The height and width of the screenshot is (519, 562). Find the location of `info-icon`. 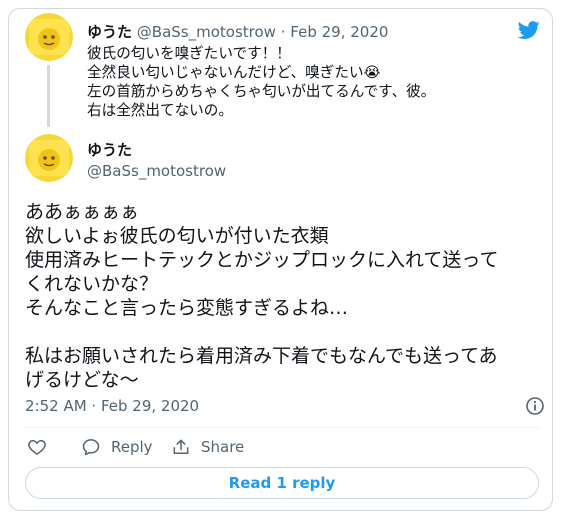

info-icon is located at coordinates (535, 406).